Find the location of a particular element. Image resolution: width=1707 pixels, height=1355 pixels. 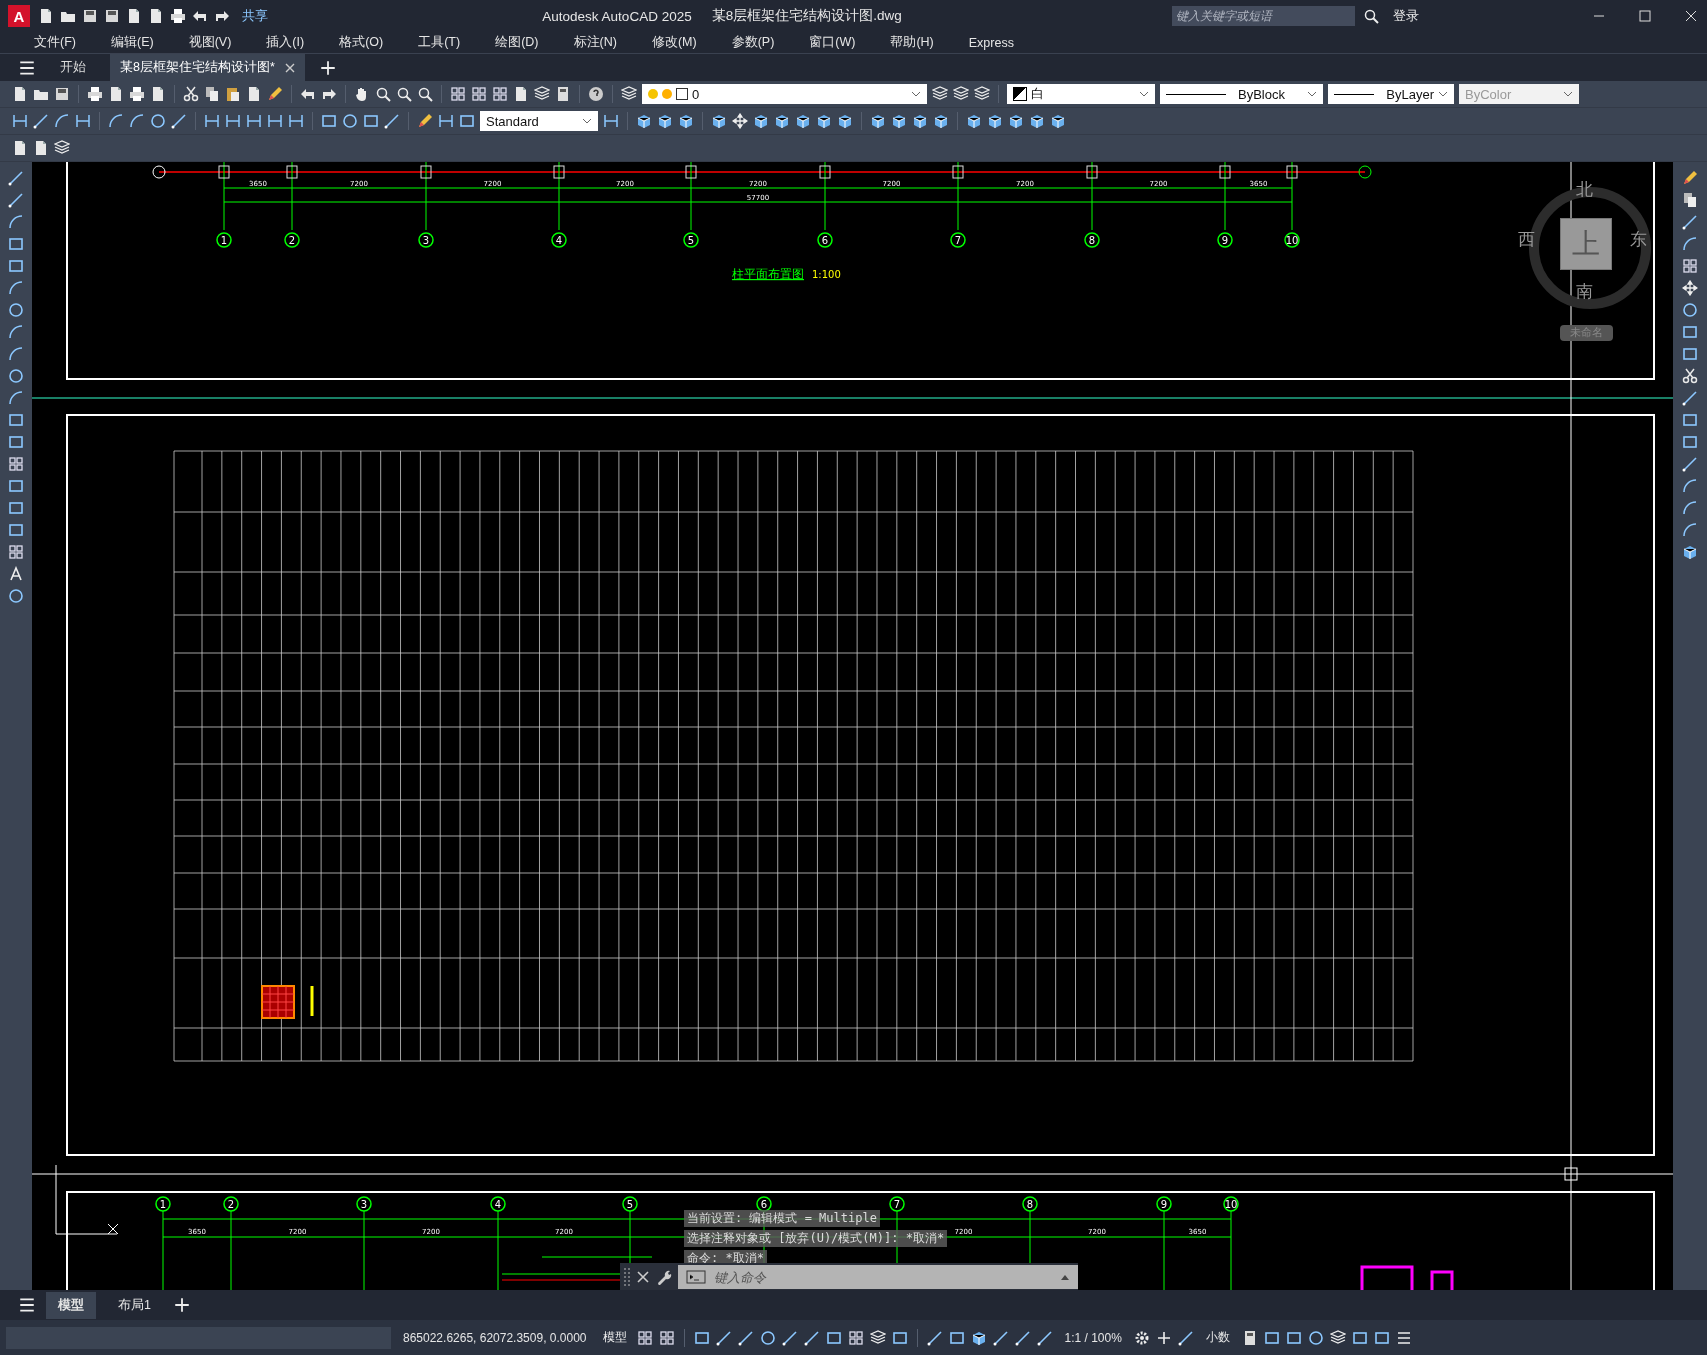

menu-item: 绘图(D) is located at coordinates (516, 42).